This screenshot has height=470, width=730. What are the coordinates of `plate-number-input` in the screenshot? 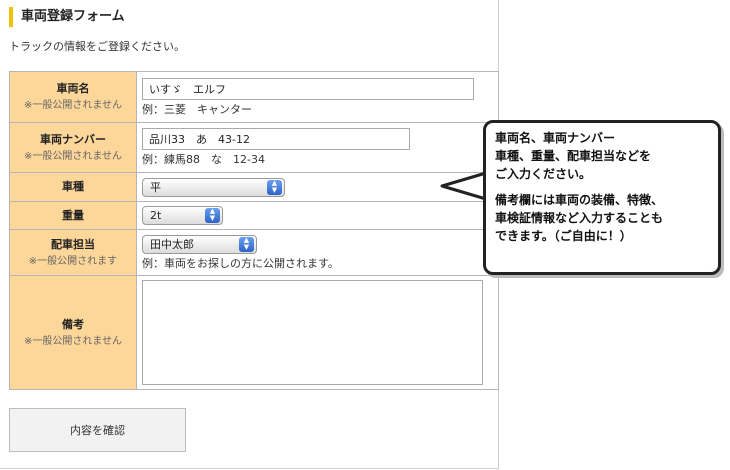 It's located at (276, 139).